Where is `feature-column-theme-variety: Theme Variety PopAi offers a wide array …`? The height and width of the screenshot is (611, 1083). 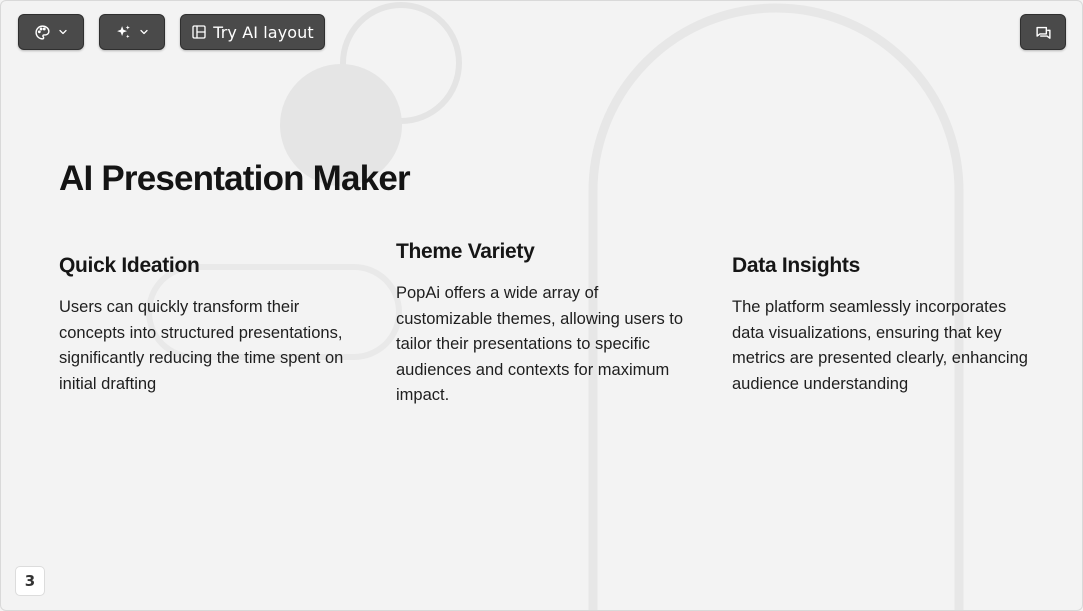 feature-column-theme-variety: Theme Variety PopAi offers a wide array … is located at coordinates (546, 324).